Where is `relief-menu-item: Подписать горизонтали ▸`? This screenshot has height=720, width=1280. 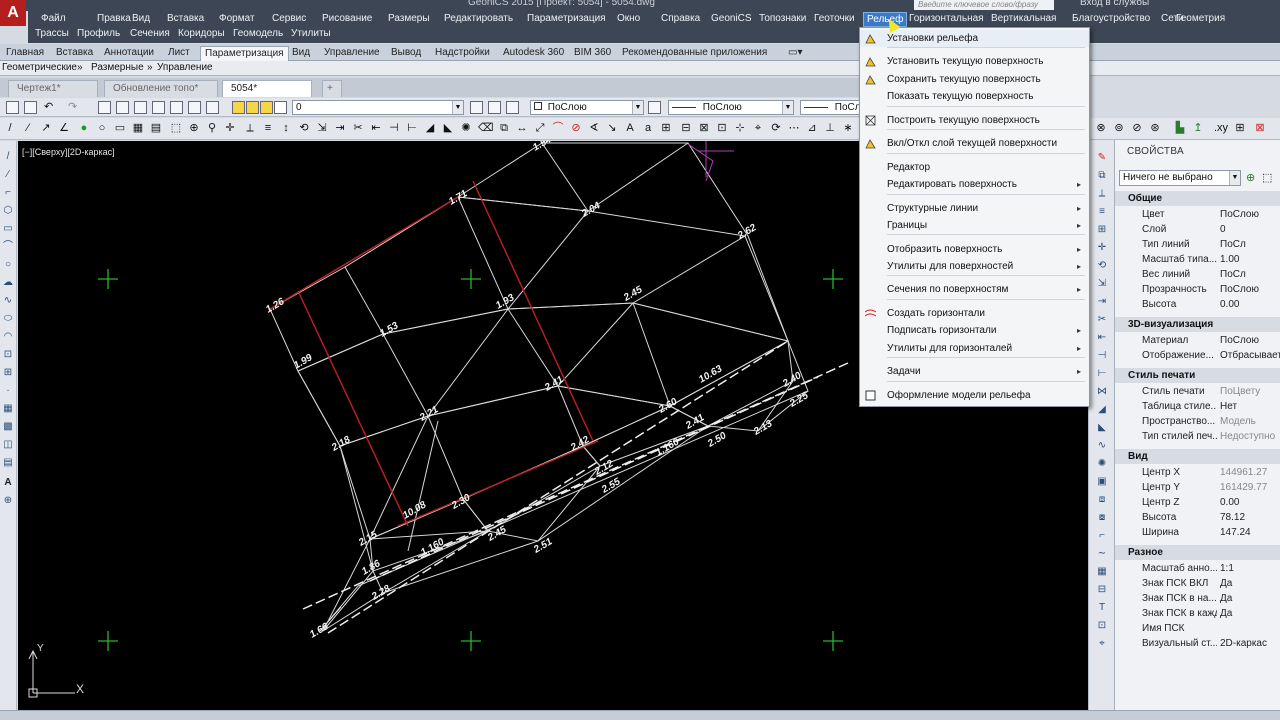 relief-menu-item: Подписать горизонтали ▸ is located at coordinates (974, 330).